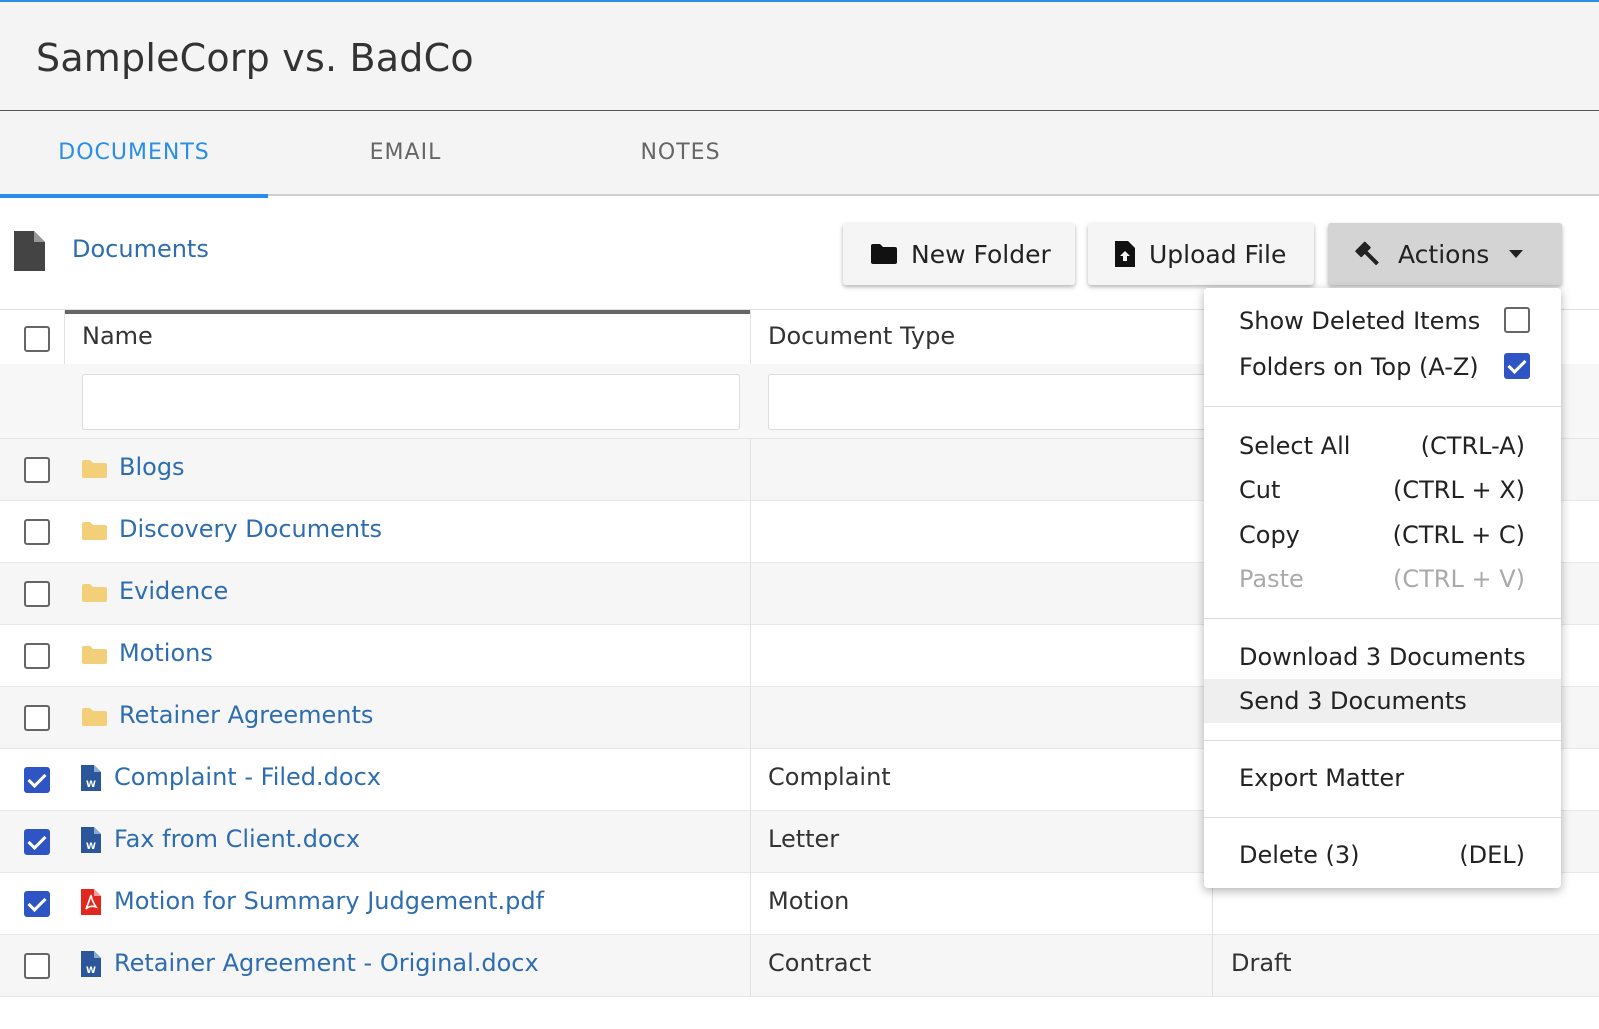  What do you see at coordinates (237, 839) in the screenshot?
I see `document-link: Fax from Client.docx` at bounding box center [237, 839].